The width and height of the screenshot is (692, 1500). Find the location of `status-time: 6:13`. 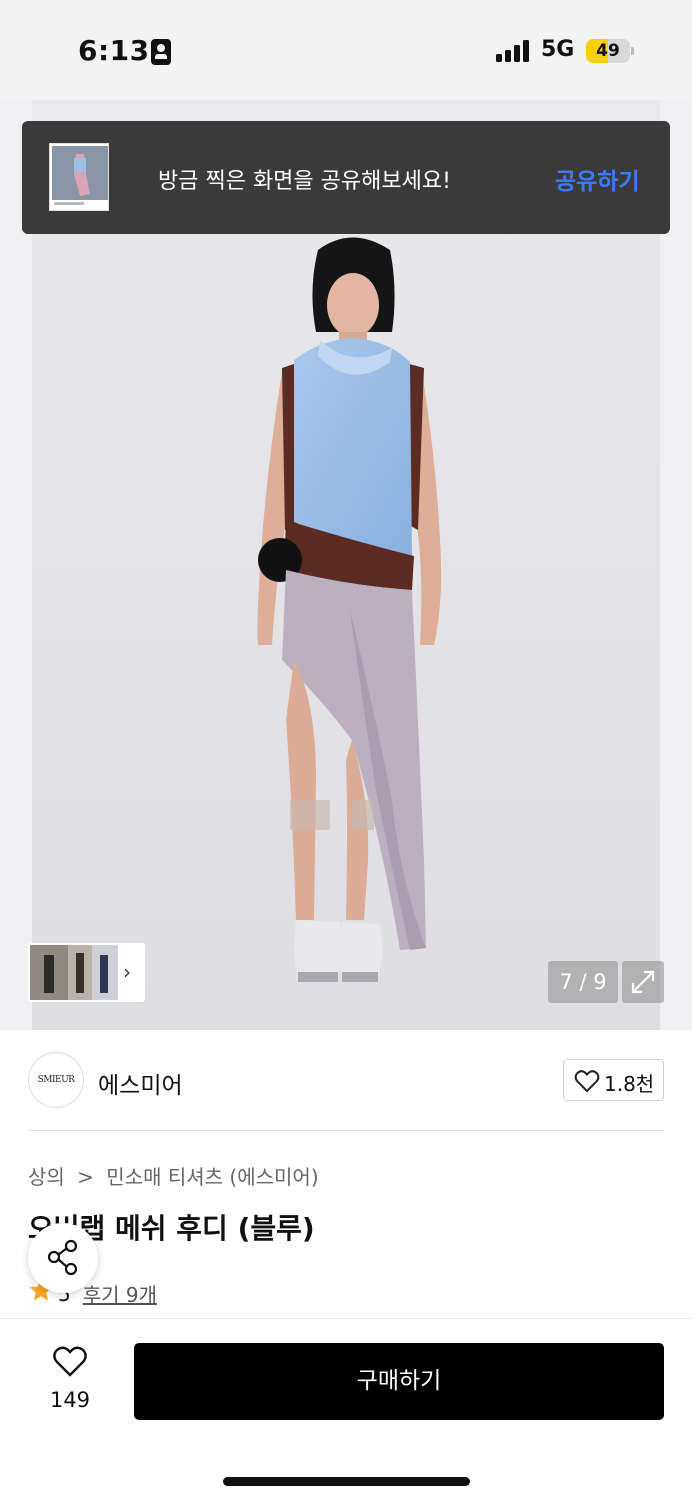

status-time: 6:13 is located at coordinates (114, 50).